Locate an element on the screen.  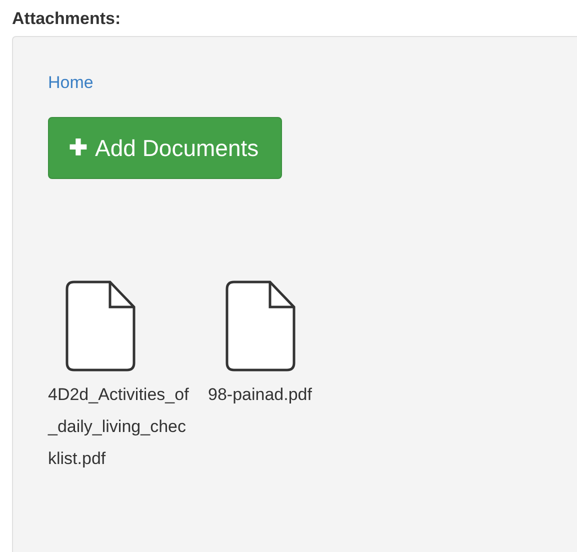
section-heading: Attachments: is located at coordinates (67, 19).